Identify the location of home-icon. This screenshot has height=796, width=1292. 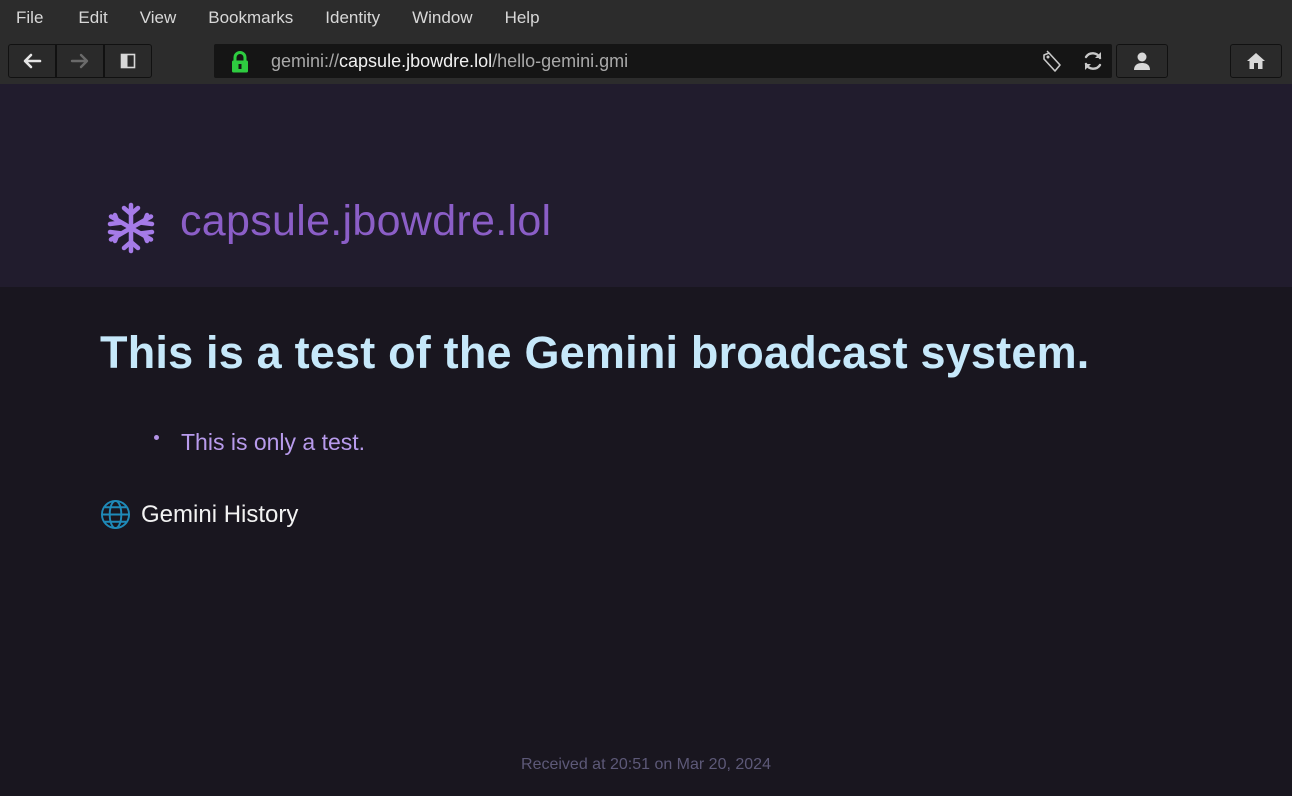
(1256, 61).